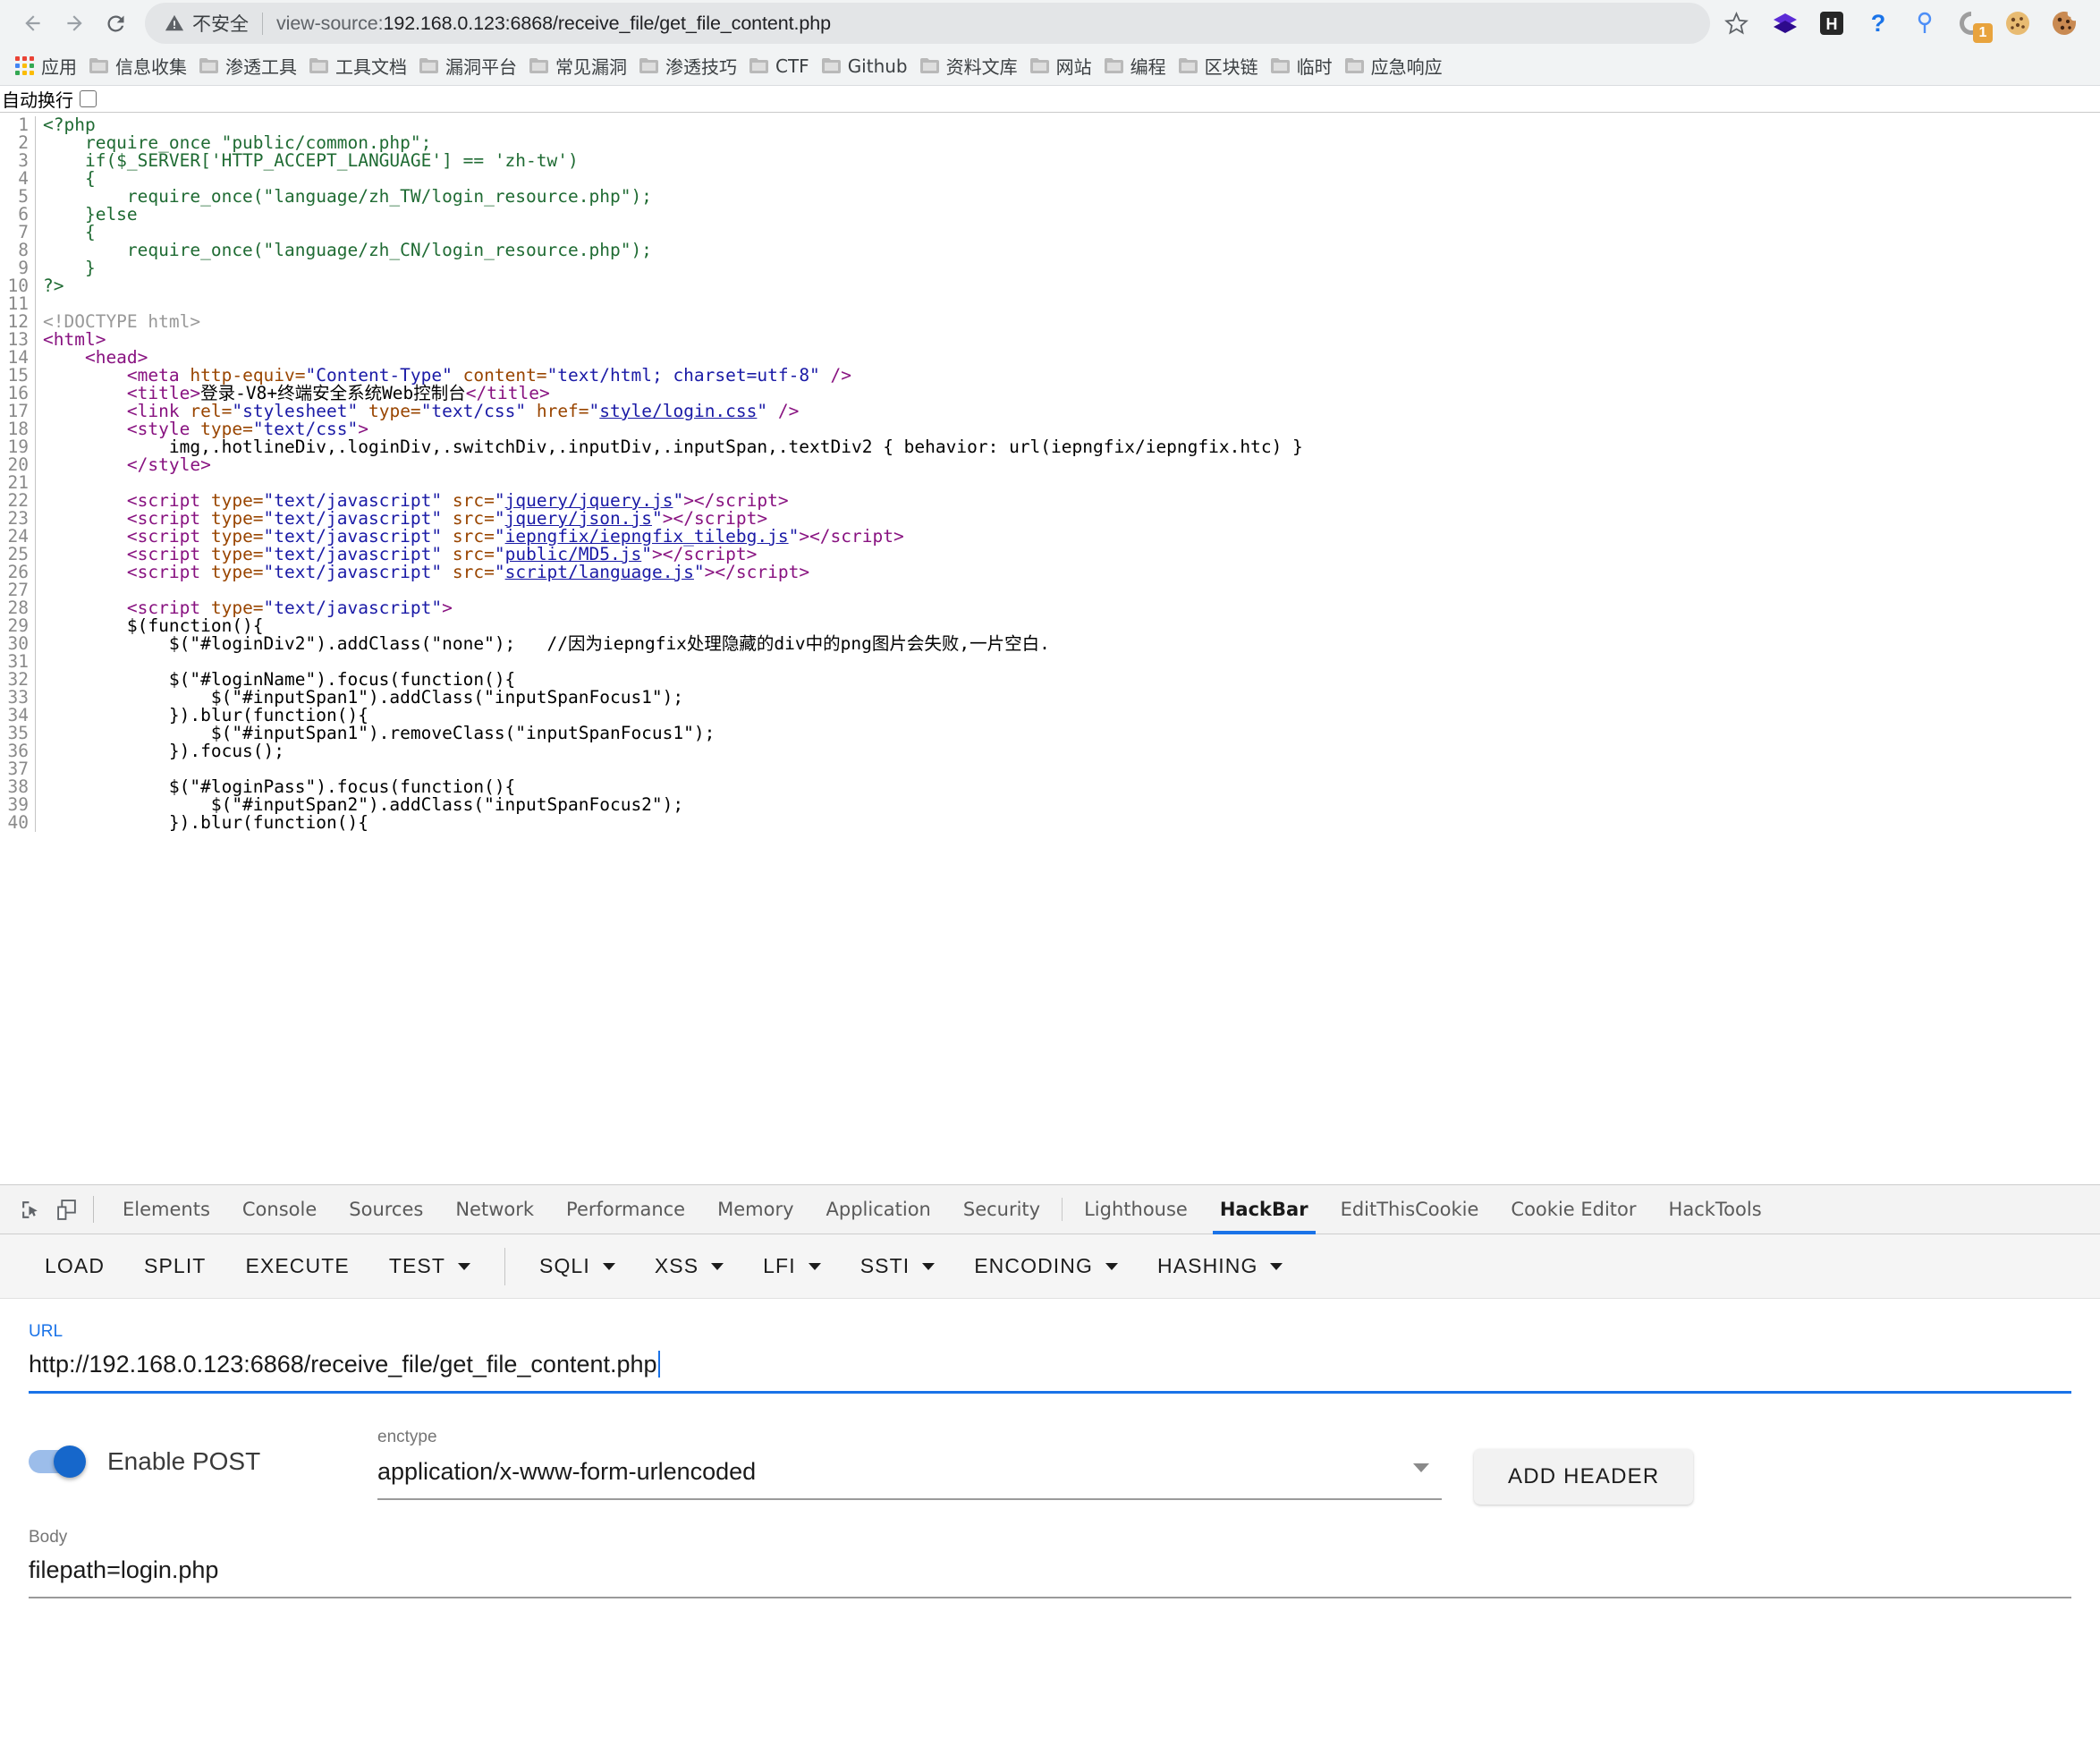  Describe the element at coordinates (207, 23) in the screenshot. I see `security-status-chip: 不安全` at that location.